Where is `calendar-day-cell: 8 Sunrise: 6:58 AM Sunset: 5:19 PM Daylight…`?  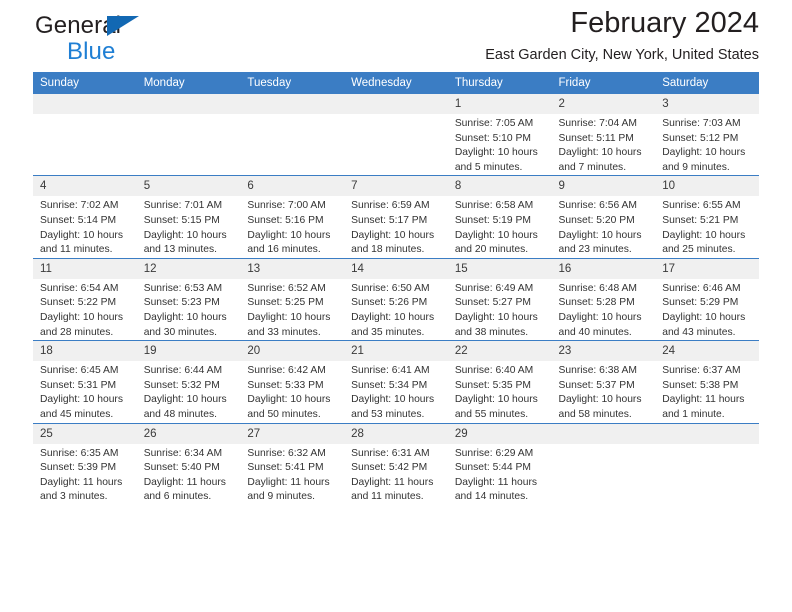 calendar-day-cell: 8 Sunrise: 6:58 AM Sunset: 5:19 PM Daylight… is located at coordinates (499, 217).